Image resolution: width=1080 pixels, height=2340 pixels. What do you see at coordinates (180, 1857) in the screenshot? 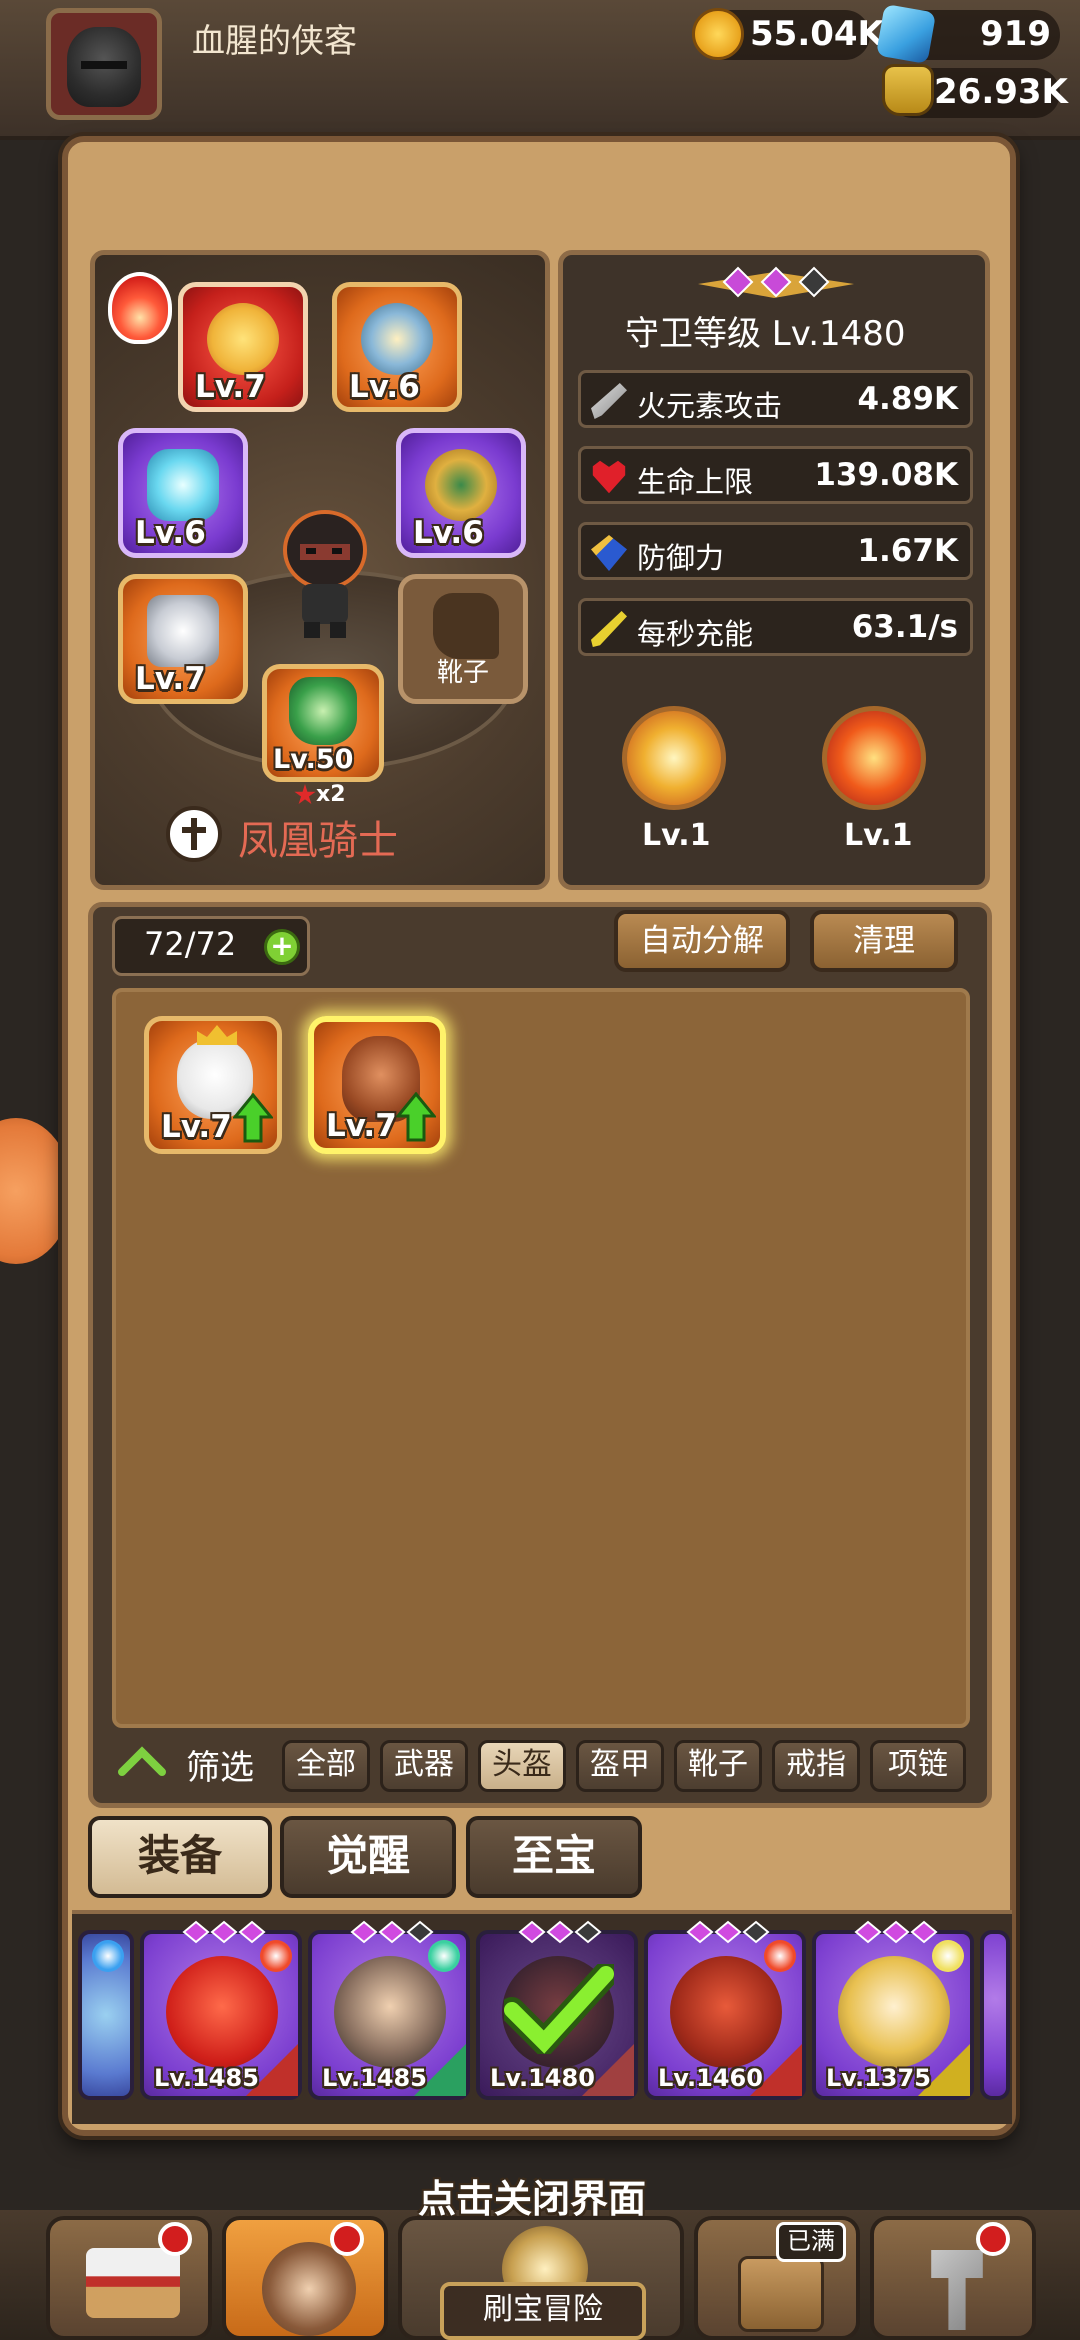
I see `tab-equipment: 装备` at bounding box center [180, 1857].